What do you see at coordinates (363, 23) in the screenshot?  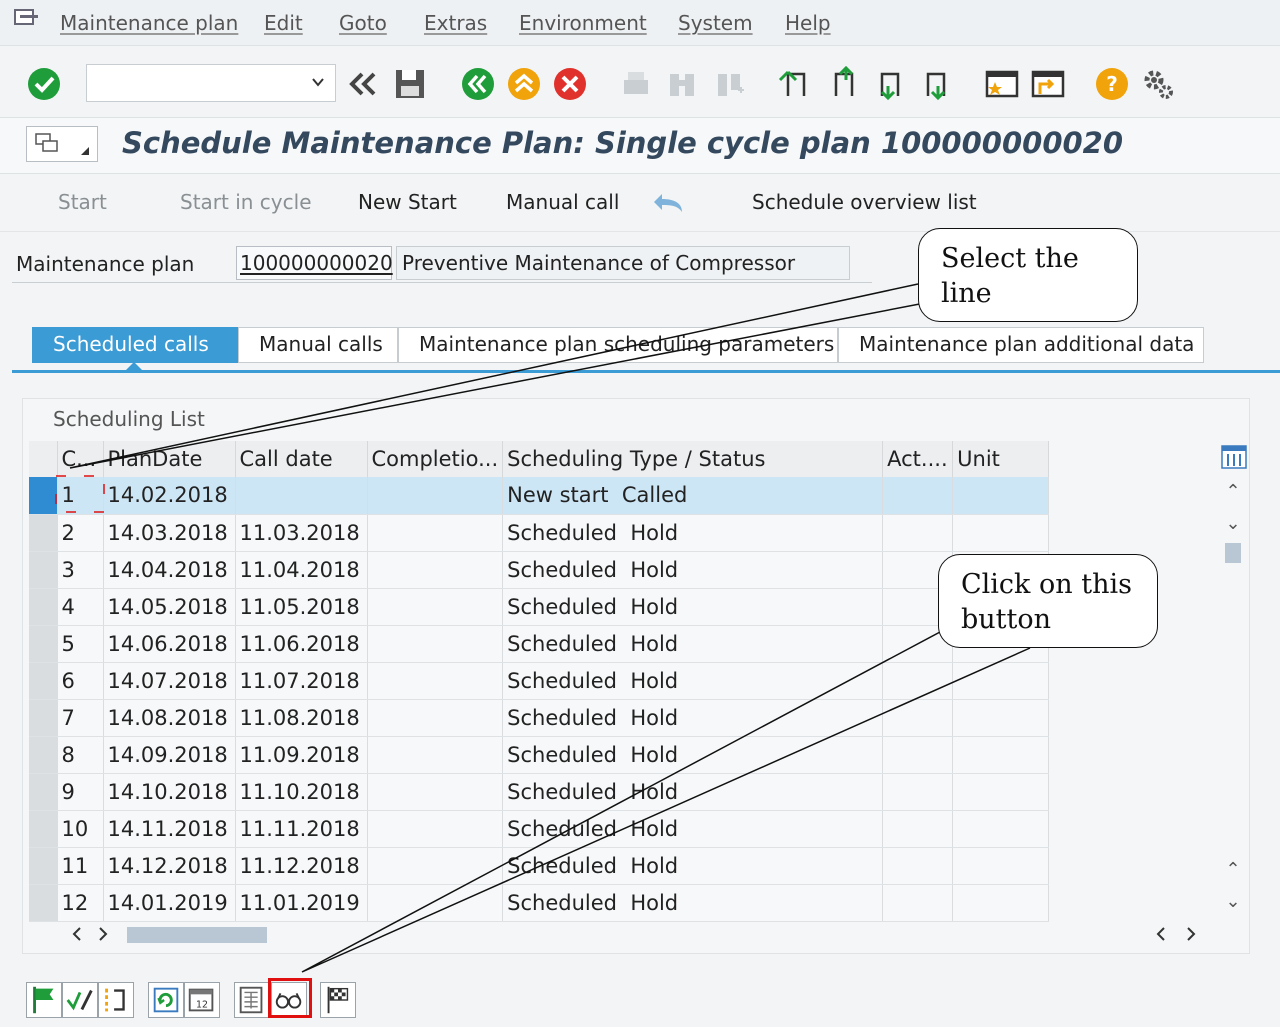 I see `menu-goto: Goto` at bounding box center [363, 23].